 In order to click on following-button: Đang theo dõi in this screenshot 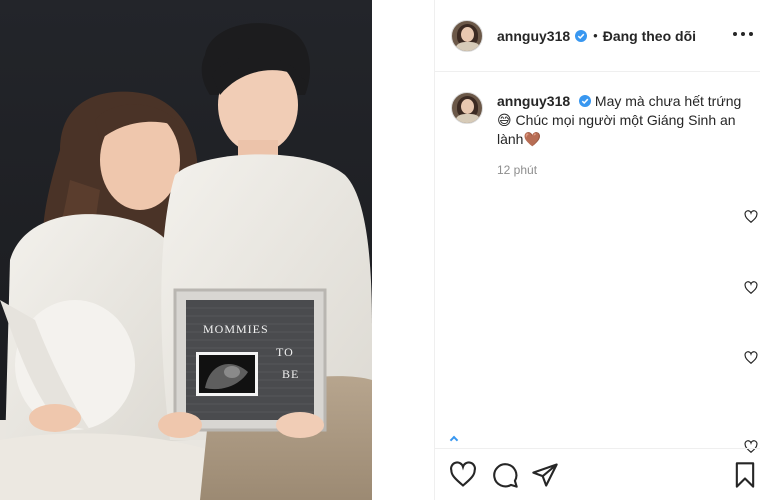, I will do `click(649, 36)`.